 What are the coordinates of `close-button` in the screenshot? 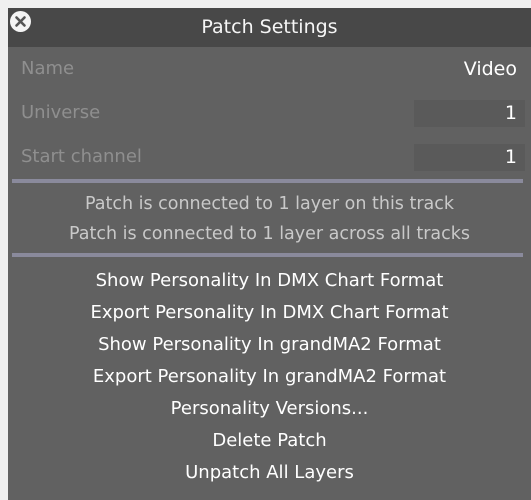 It's located at (20, 21).